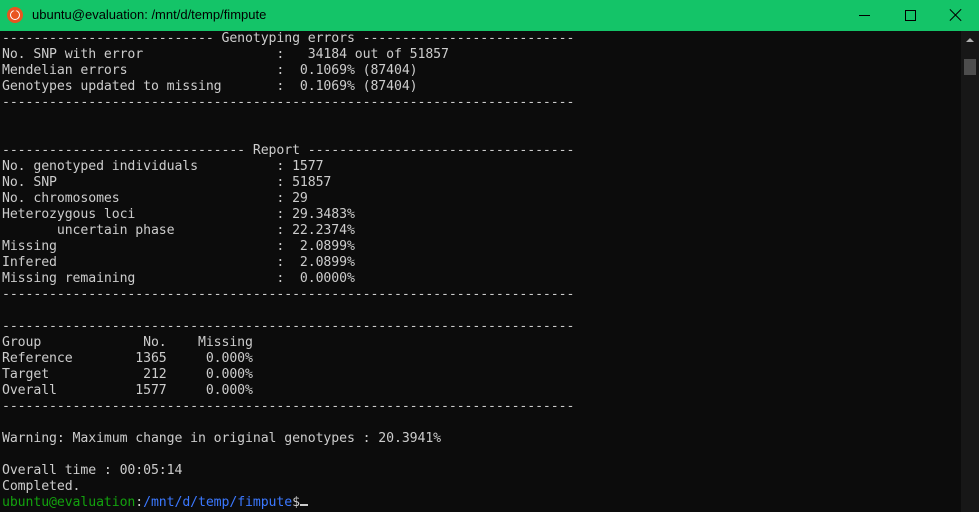 The height and width of the screenshot is (512, 979). Describe the element at coordinates (481, 503) in the screenshot. I see `prompt-line: ubuntu@evaluation:/mnt/d/temp/fimpute$` at that location.